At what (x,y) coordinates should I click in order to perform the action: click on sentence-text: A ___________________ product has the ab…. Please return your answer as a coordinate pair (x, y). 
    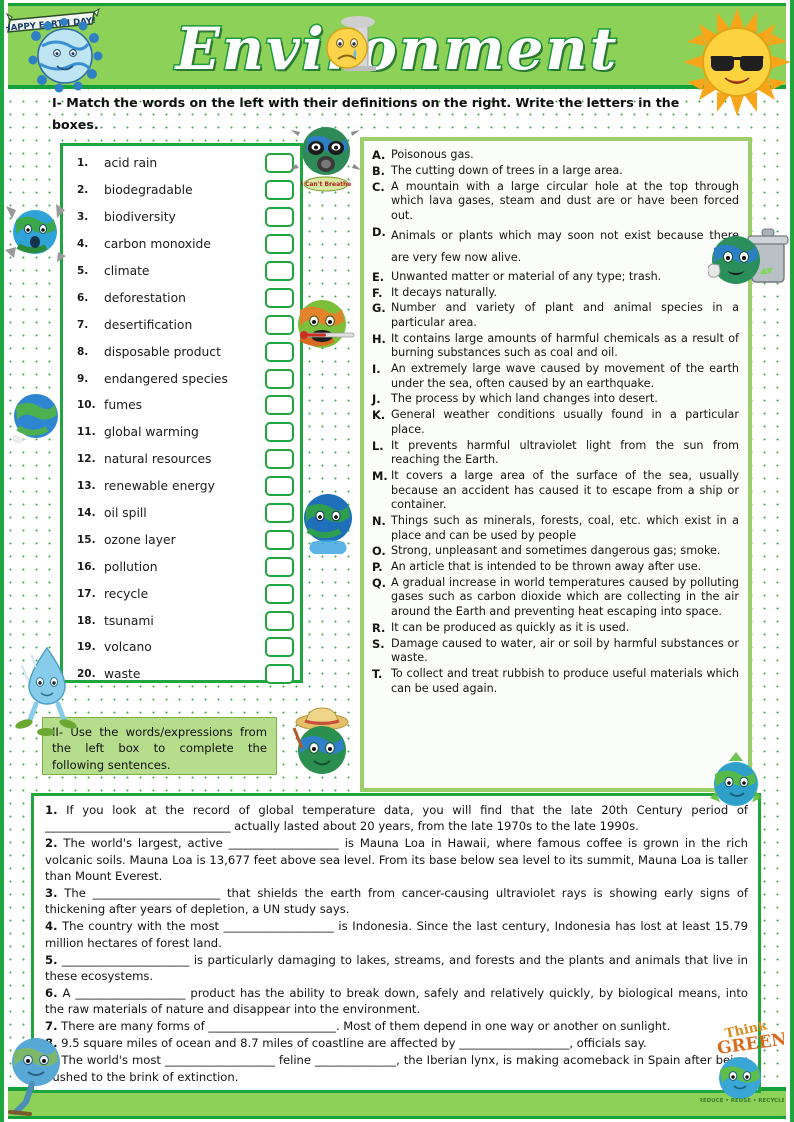
    Looking at the image, I should click on (396, 1001).